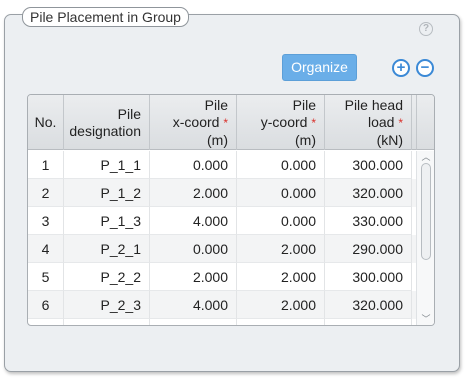 The width and height of the screenshot is (466, 382). I want to click on load-header-line2: load, so click(381, 121).